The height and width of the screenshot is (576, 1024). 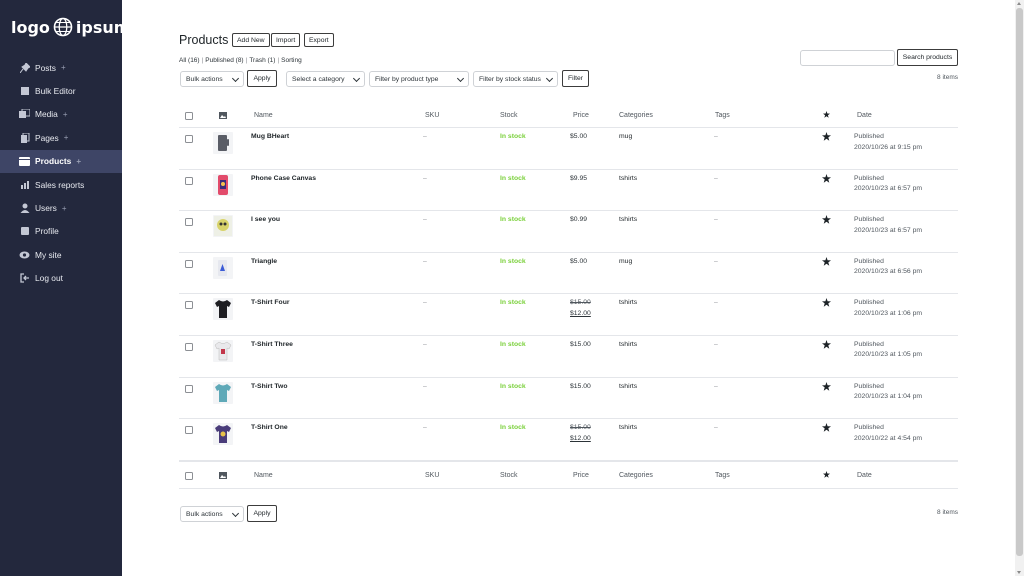 What do you see at coordinates (262, 78) in the screenshot?
I see `apply-button: Apply` at bounding box center [262, 78].